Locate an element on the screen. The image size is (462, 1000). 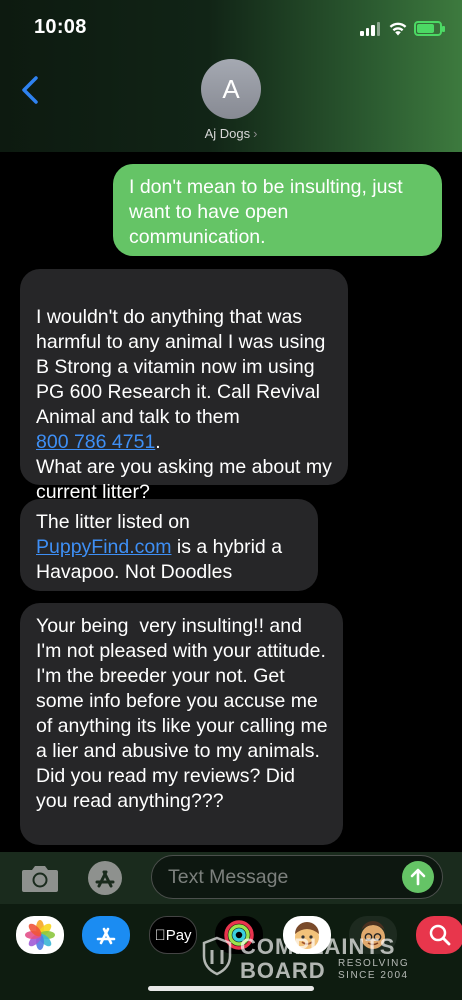
photos-app-icon is located at coordinates (40, 935).